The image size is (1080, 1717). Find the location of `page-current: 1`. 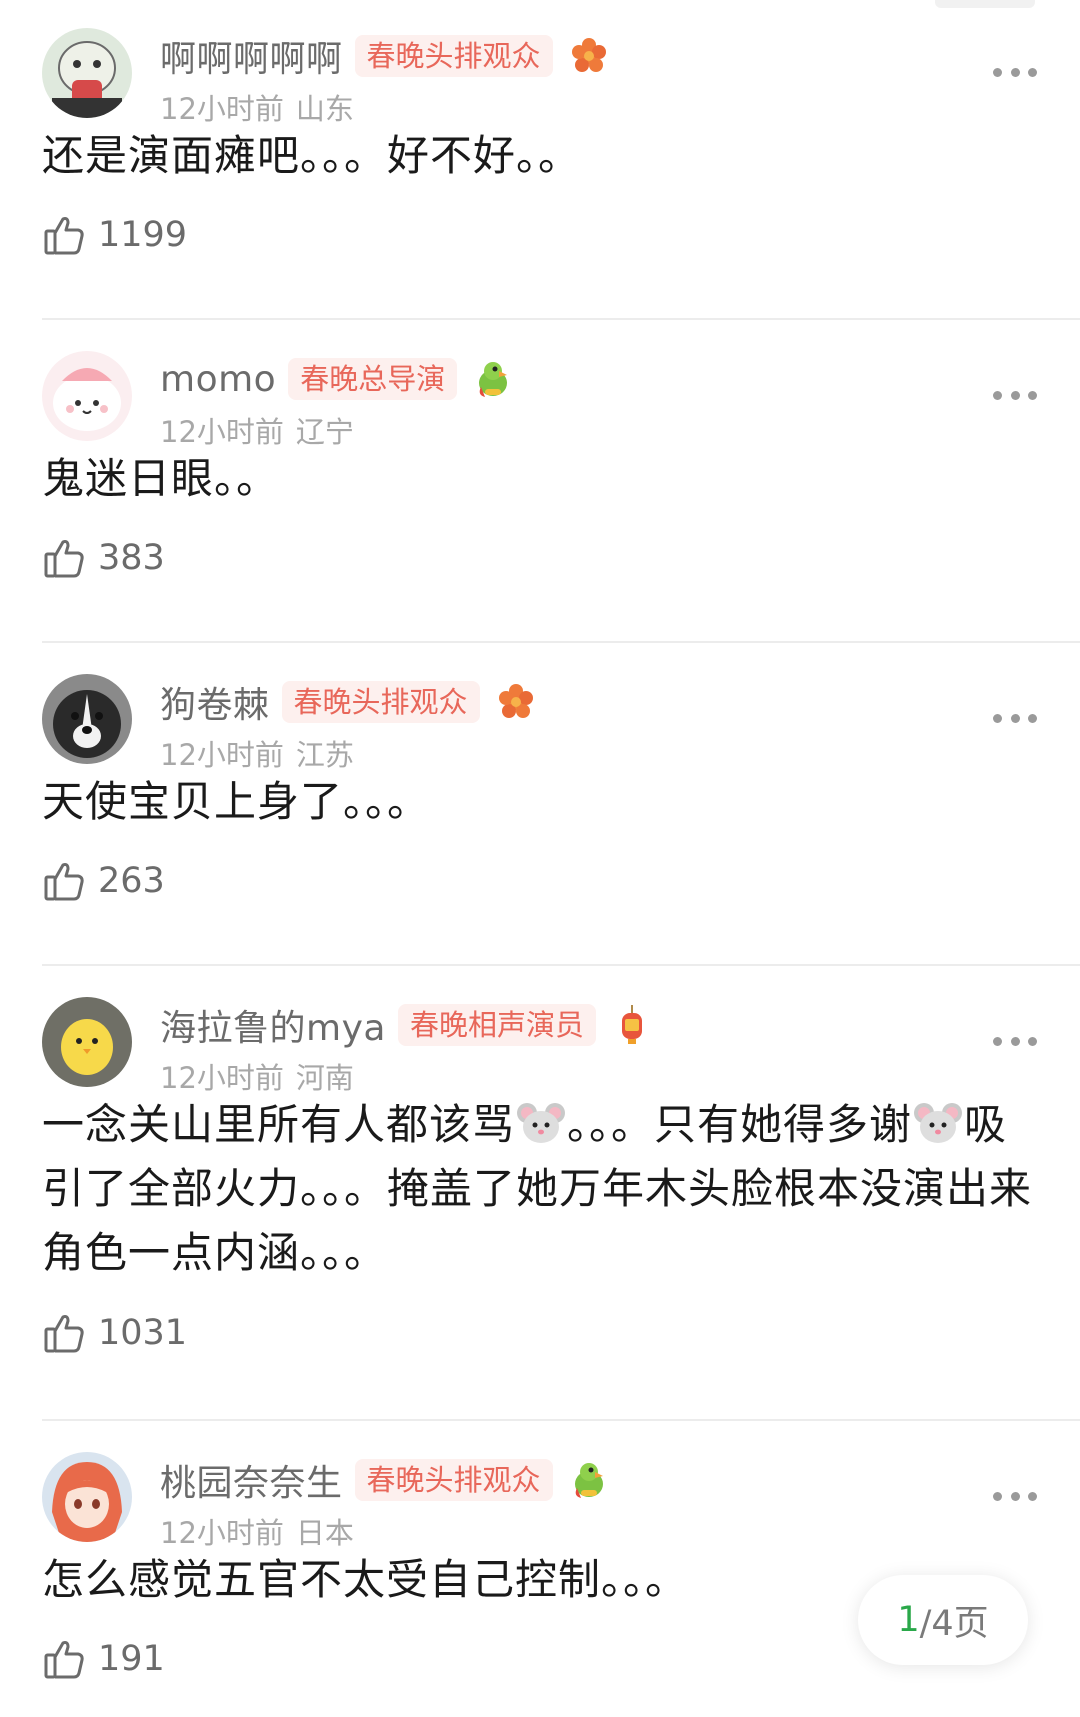

page-current: 1 is located at coordinates (908, 1620).